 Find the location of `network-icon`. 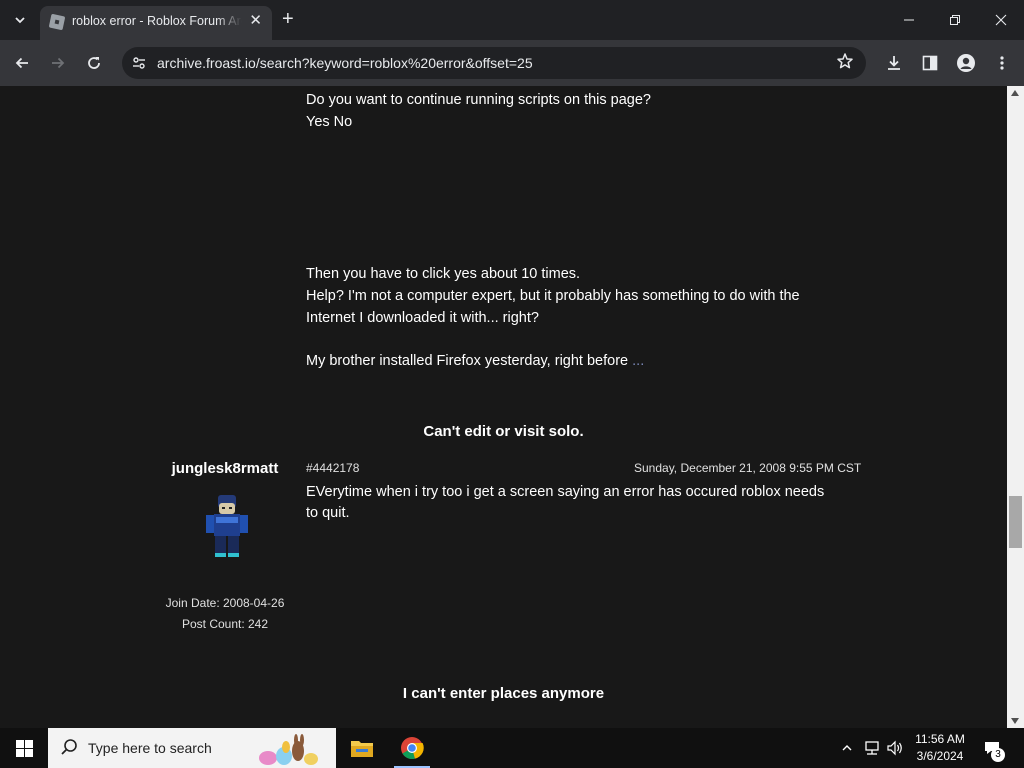

network-icon is located at coordinates (872, 748).